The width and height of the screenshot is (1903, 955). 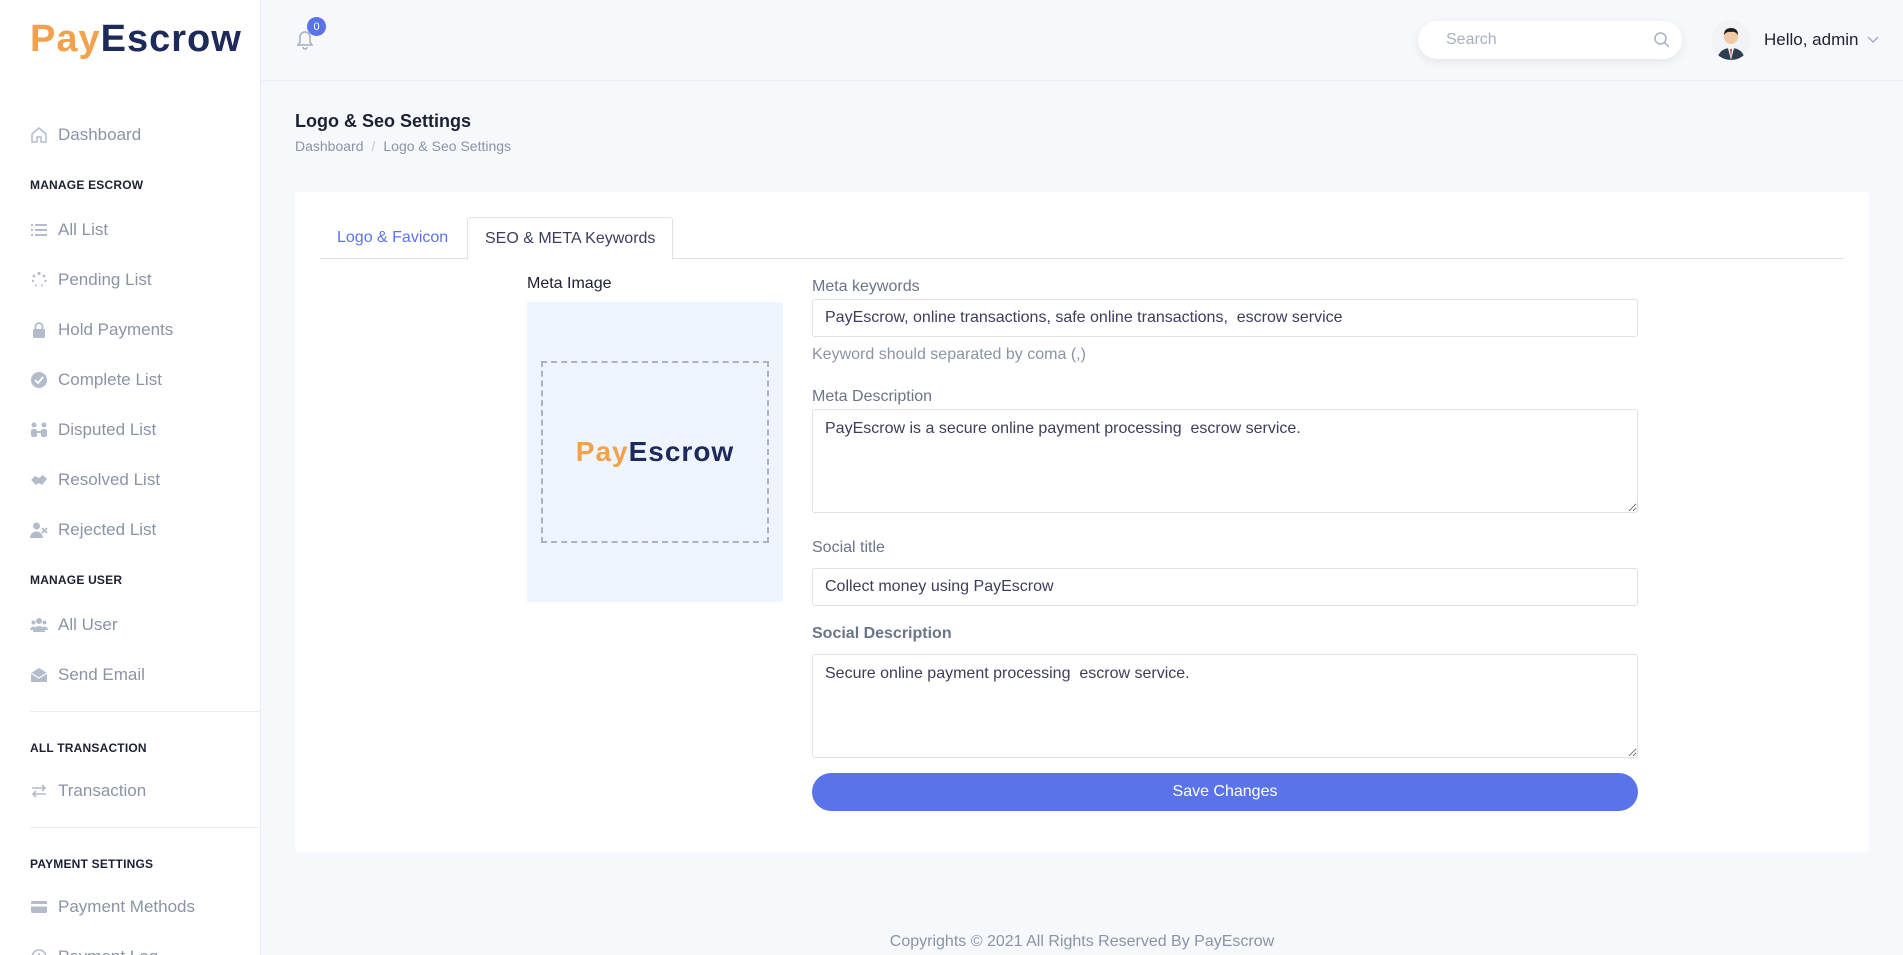 I want to click on credit-card-icon, so click(x=39, y=907).